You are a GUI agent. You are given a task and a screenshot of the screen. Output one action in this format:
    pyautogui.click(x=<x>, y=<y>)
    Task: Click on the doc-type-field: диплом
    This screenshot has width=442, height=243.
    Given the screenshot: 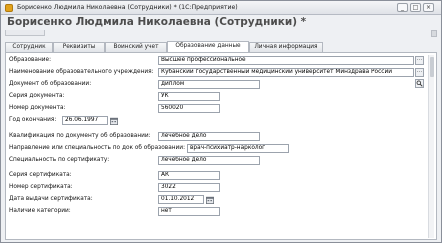 What is the action you would take?
    pyautogui.click(x=209, y=84)
    